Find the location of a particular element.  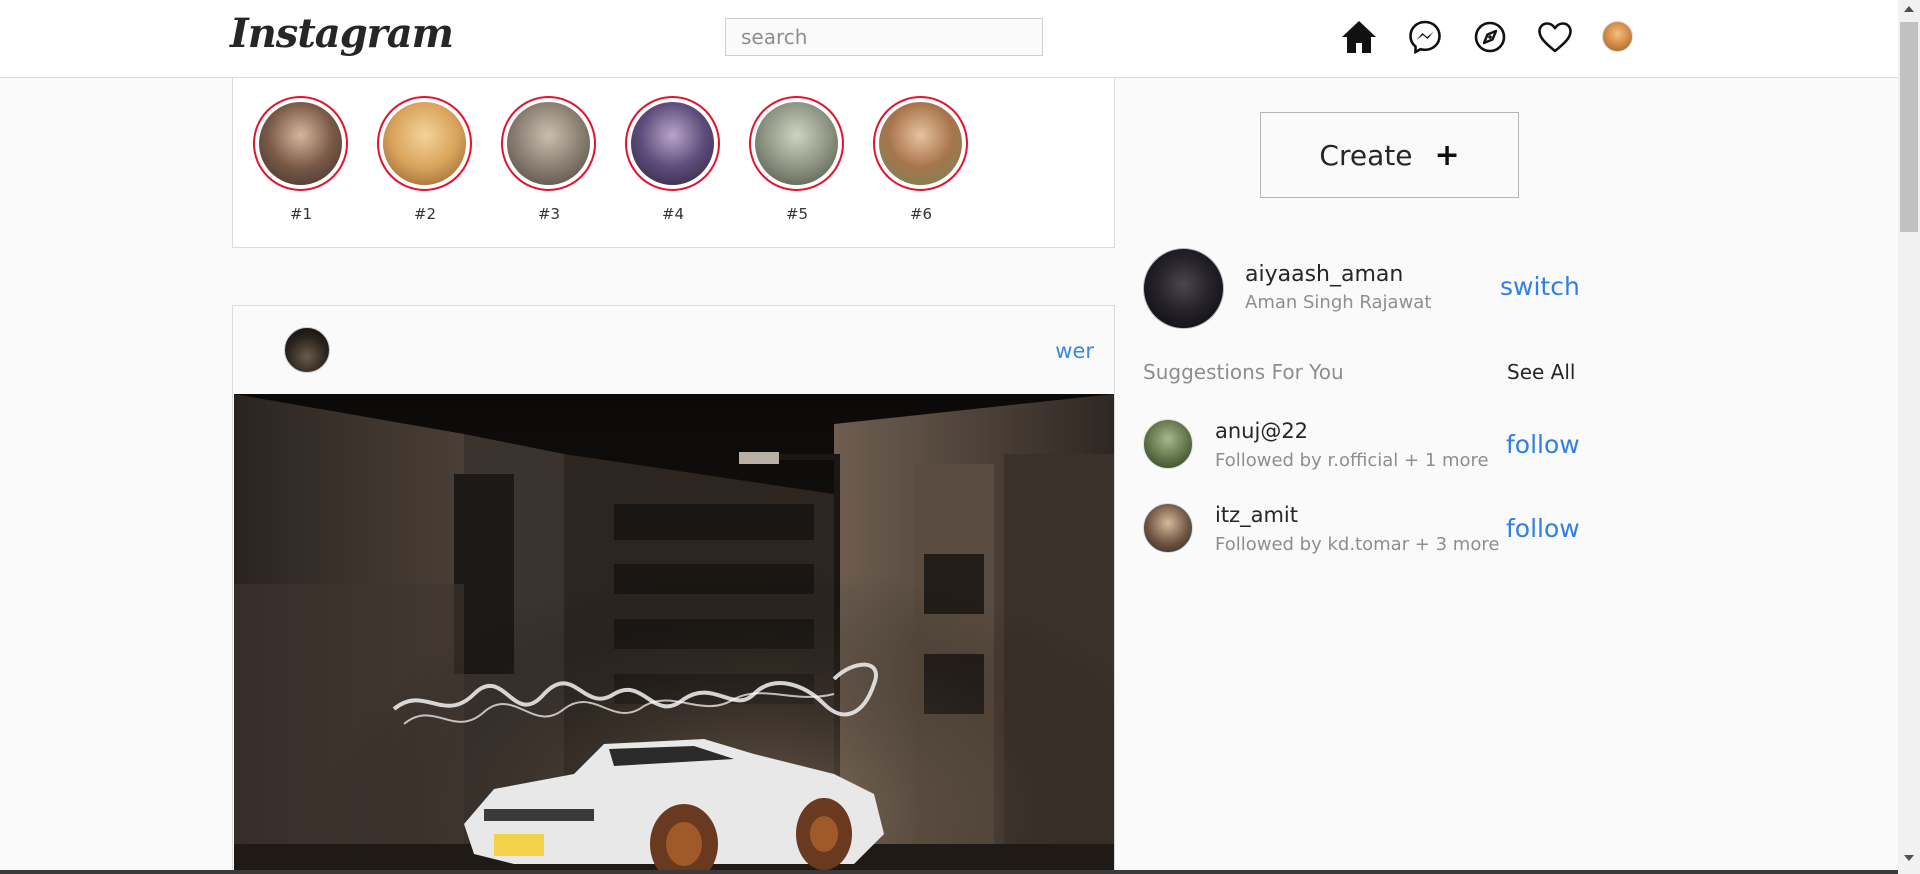

suggestion-meta: Followed by kd.tomar + 3 more is located at coordinates (1357, 544).